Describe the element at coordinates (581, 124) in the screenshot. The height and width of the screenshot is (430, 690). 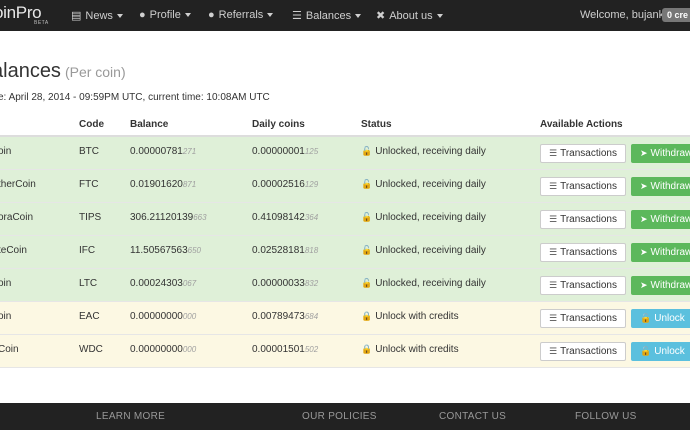
I see `header-available-actions: Available Actions` at that location.